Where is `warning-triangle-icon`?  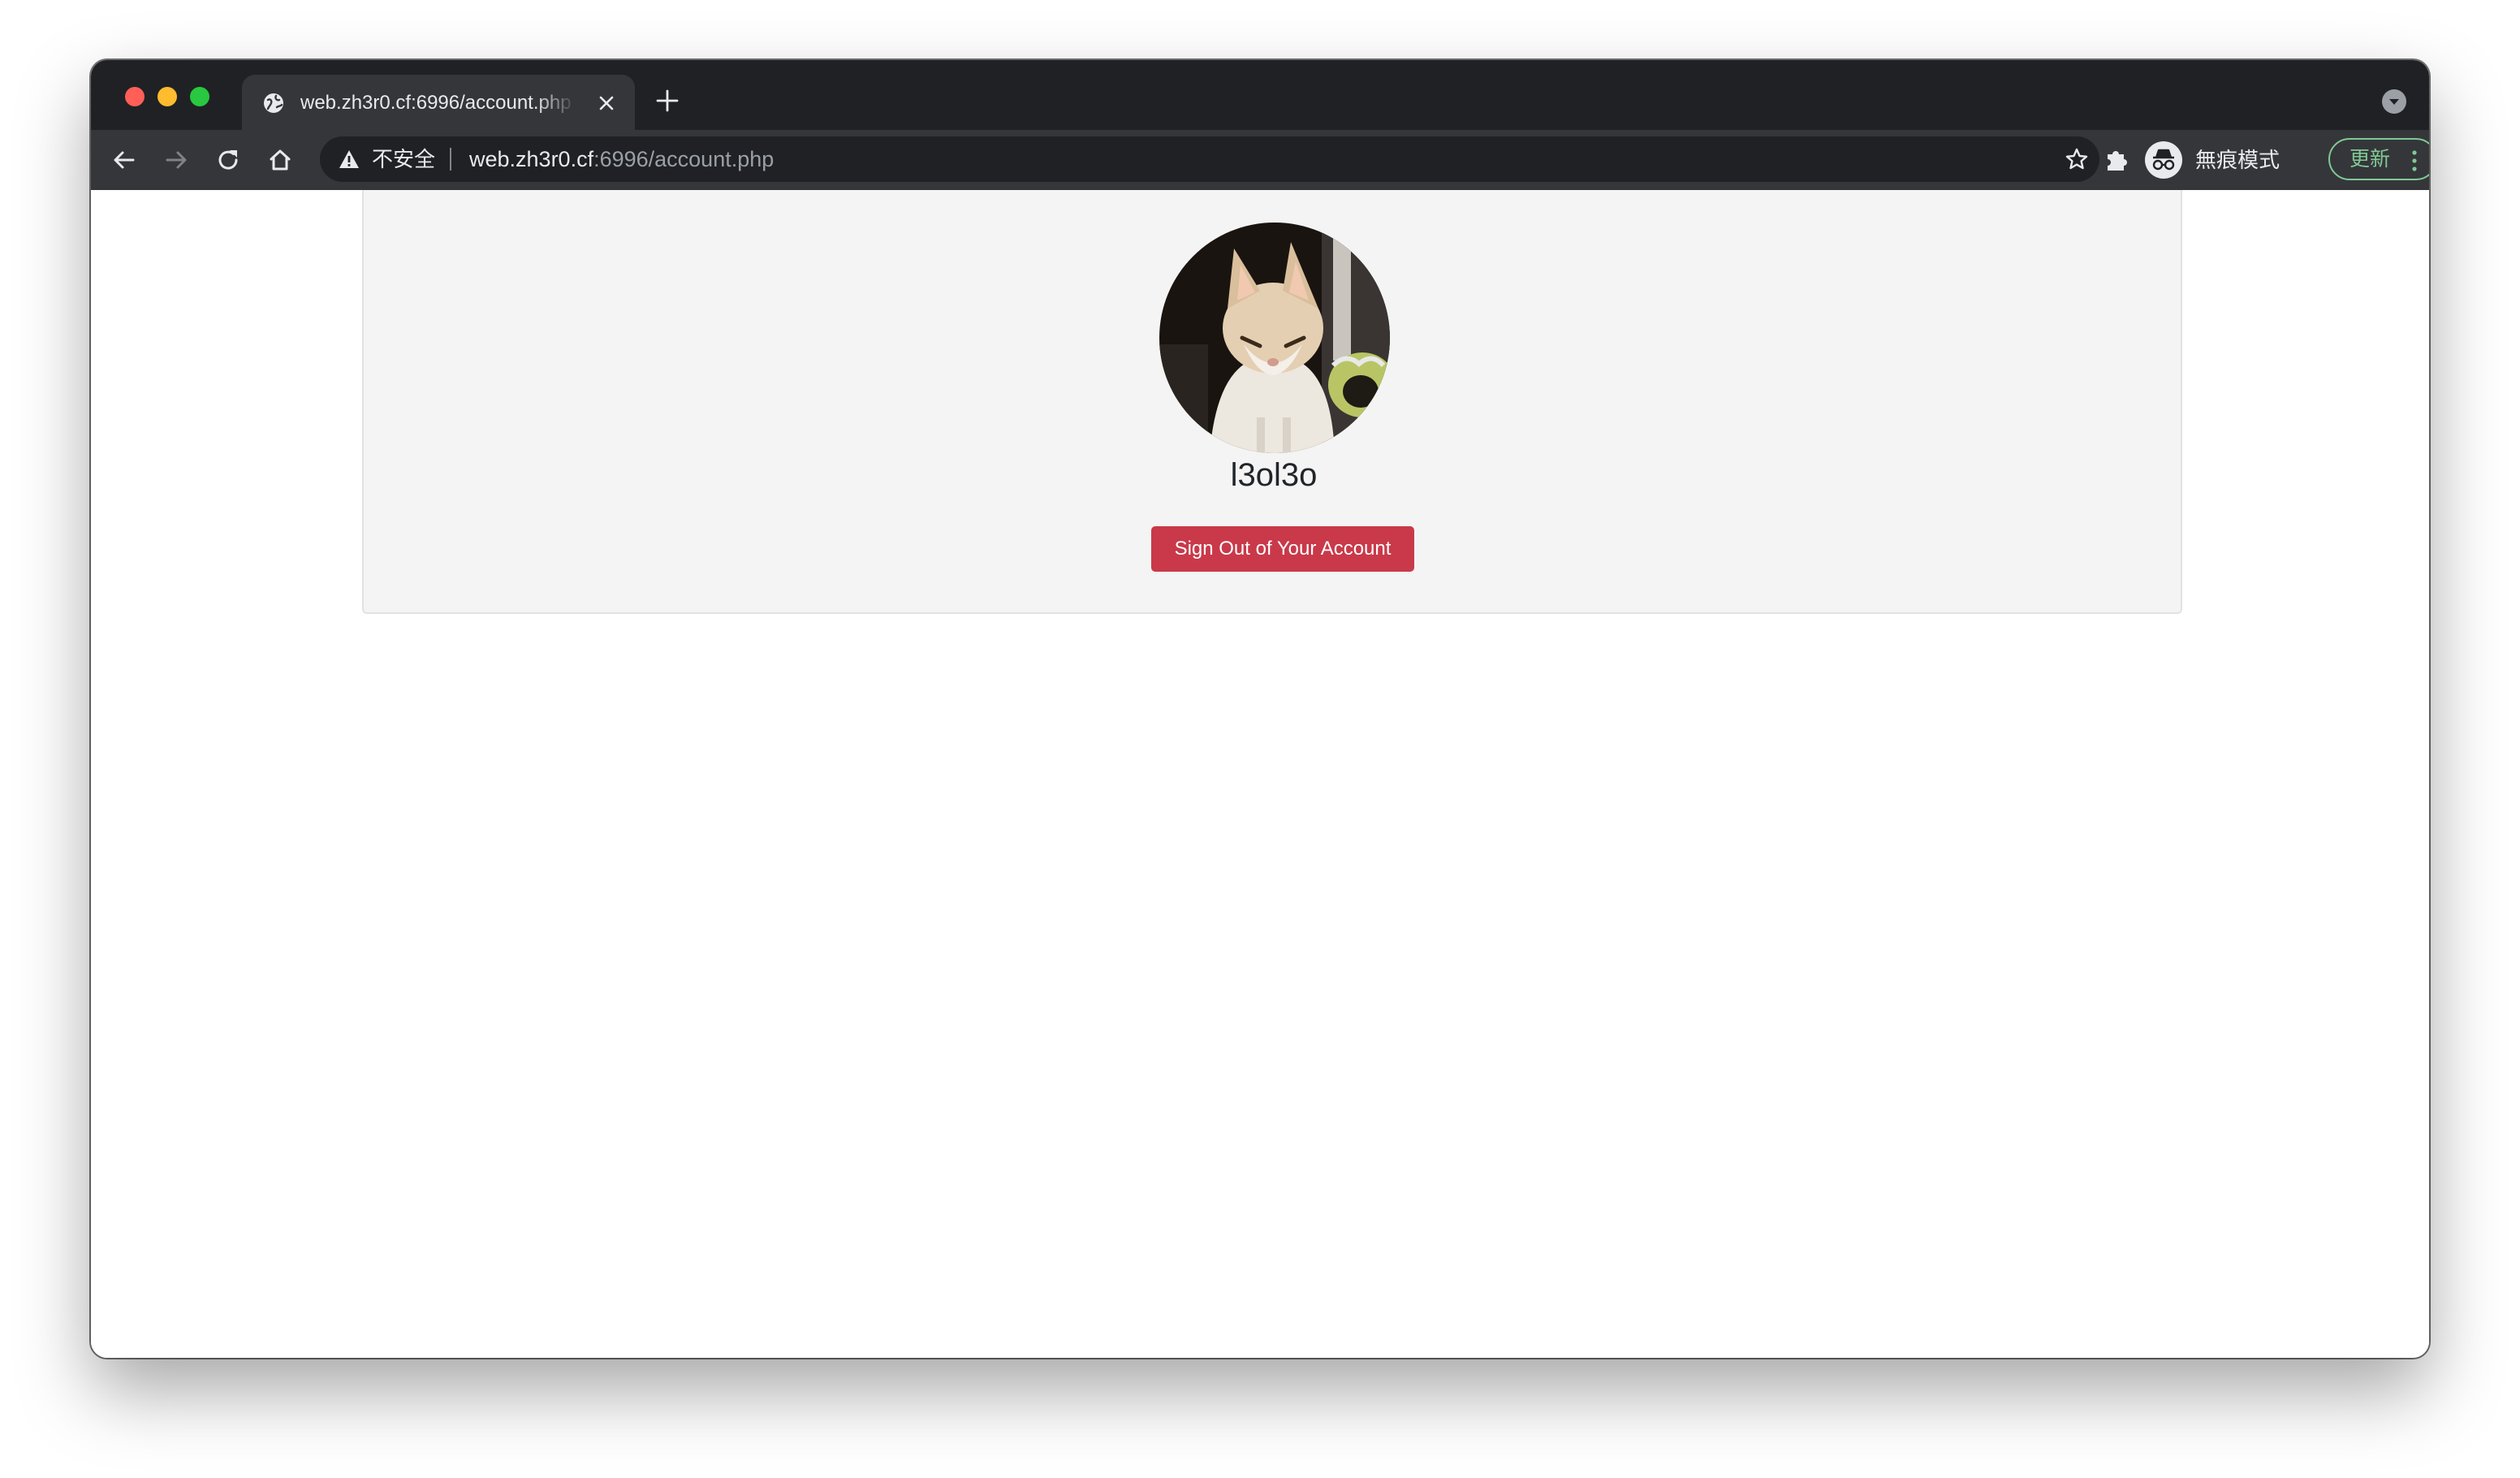
warning-triangle-icon is located at coordinates (349, 159).